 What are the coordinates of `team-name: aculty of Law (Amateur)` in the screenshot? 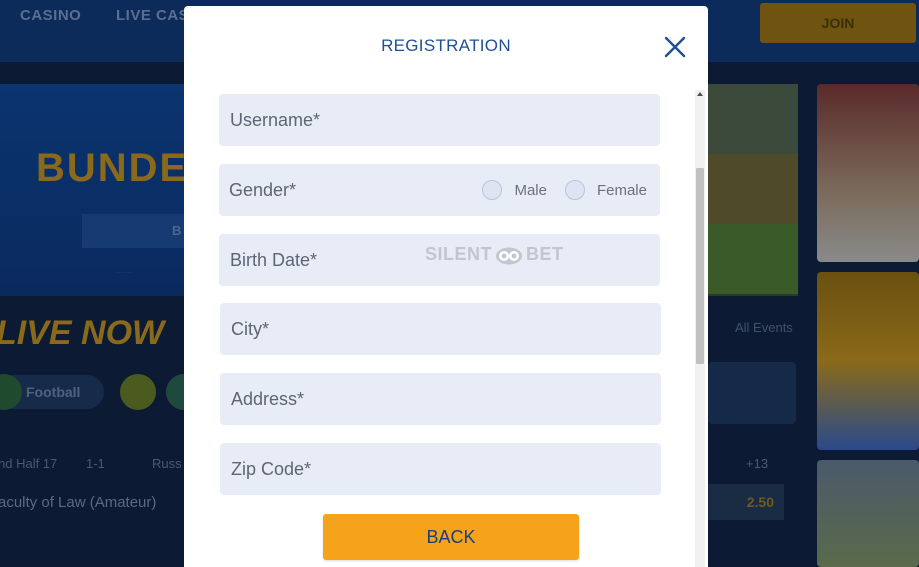 It's located at (78, 502).